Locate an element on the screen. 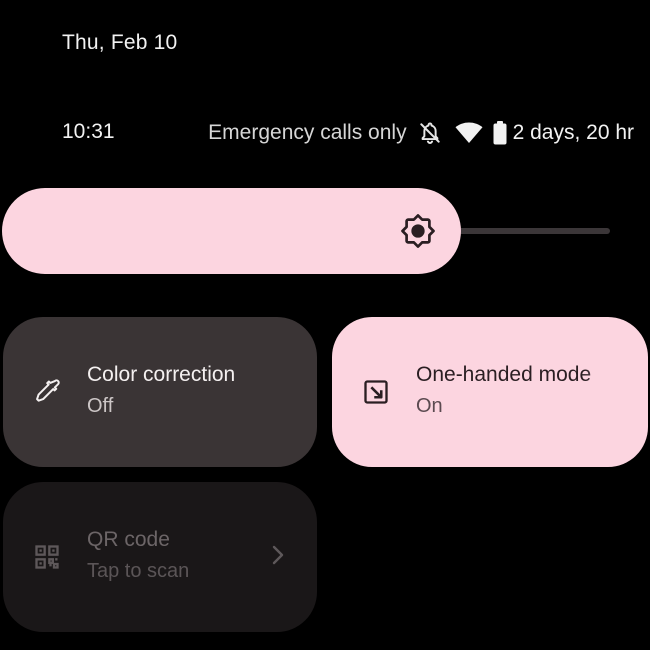 The width and height of the screenshot is (650, 650). brightness-fill is located at coordinates (231, 231).